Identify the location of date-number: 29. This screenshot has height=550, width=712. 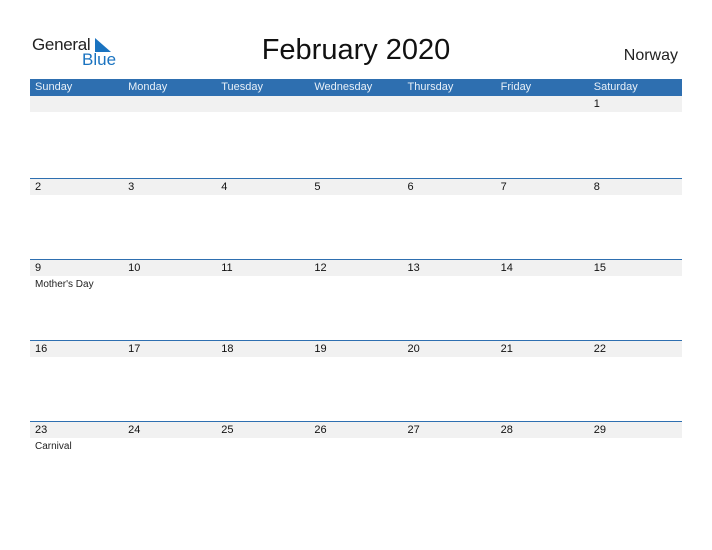
(599, 430).